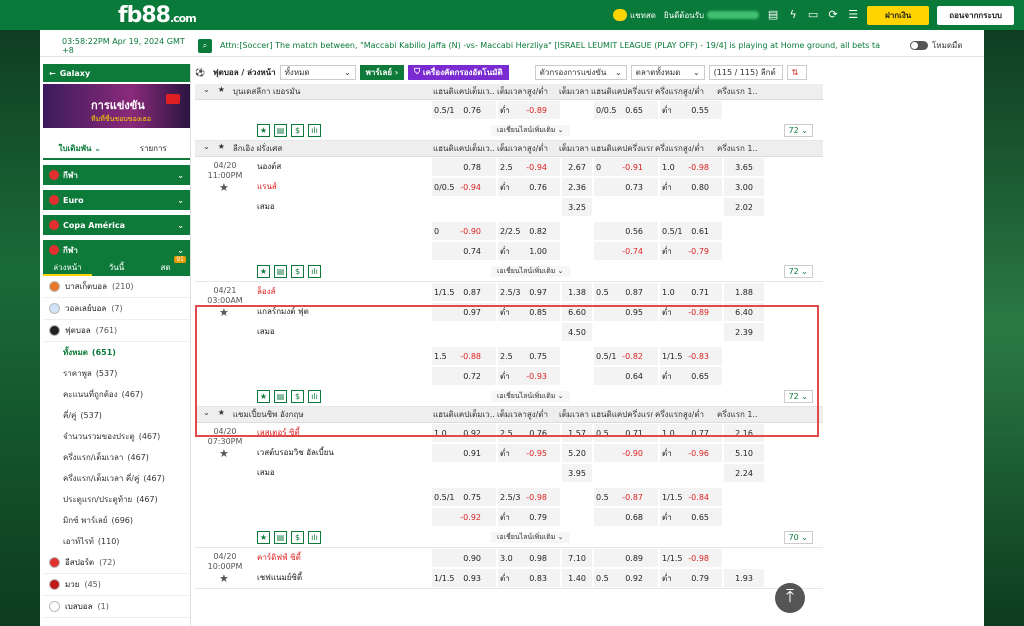  I want to click on tab-today: วันนี้, so click(116, 268).